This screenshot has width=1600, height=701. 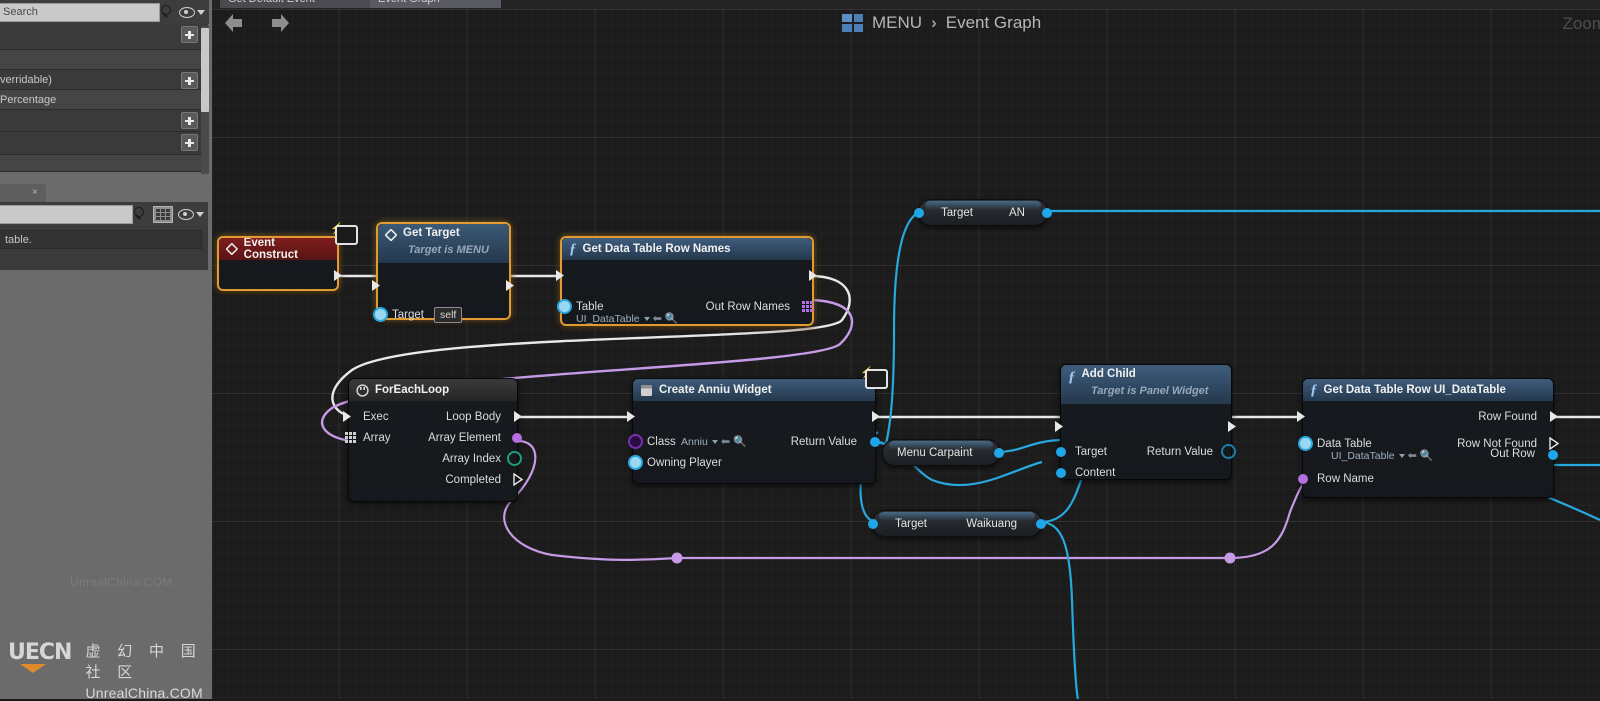 I want to click on sub-panel-tab: ×, so click(x=23, y=193).